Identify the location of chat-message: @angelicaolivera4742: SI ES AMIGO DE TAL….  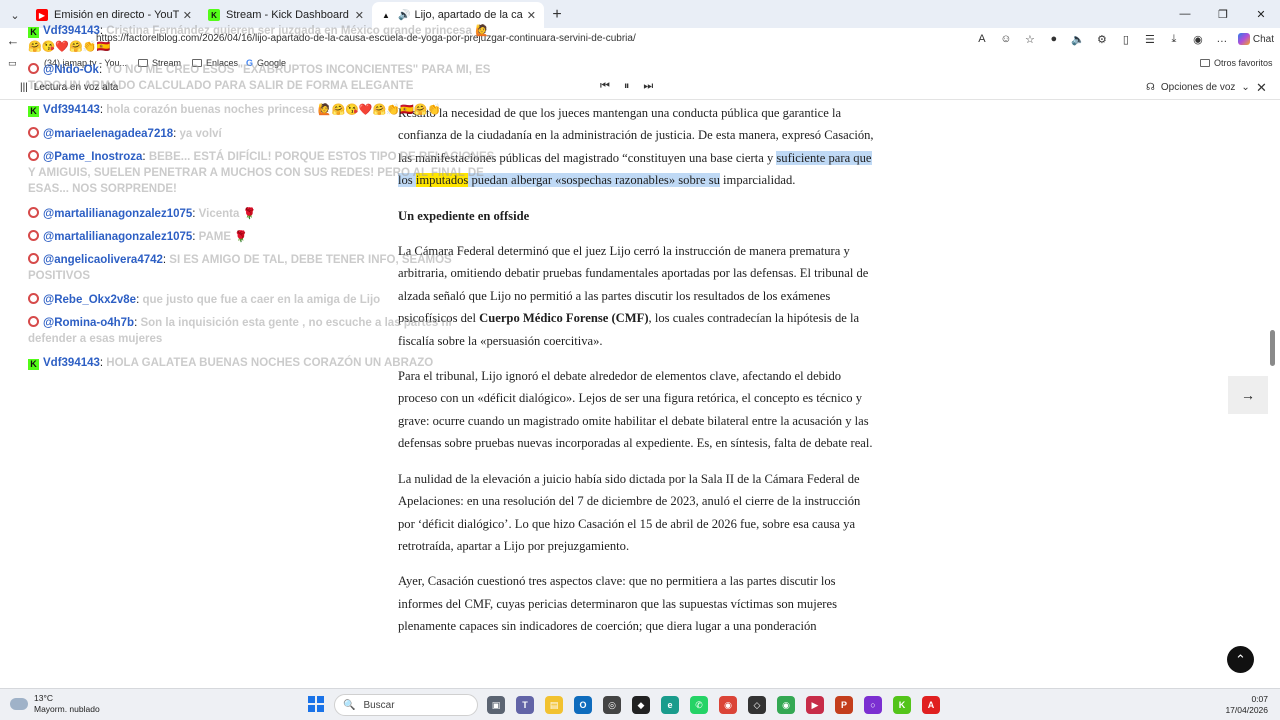
(240, 267).